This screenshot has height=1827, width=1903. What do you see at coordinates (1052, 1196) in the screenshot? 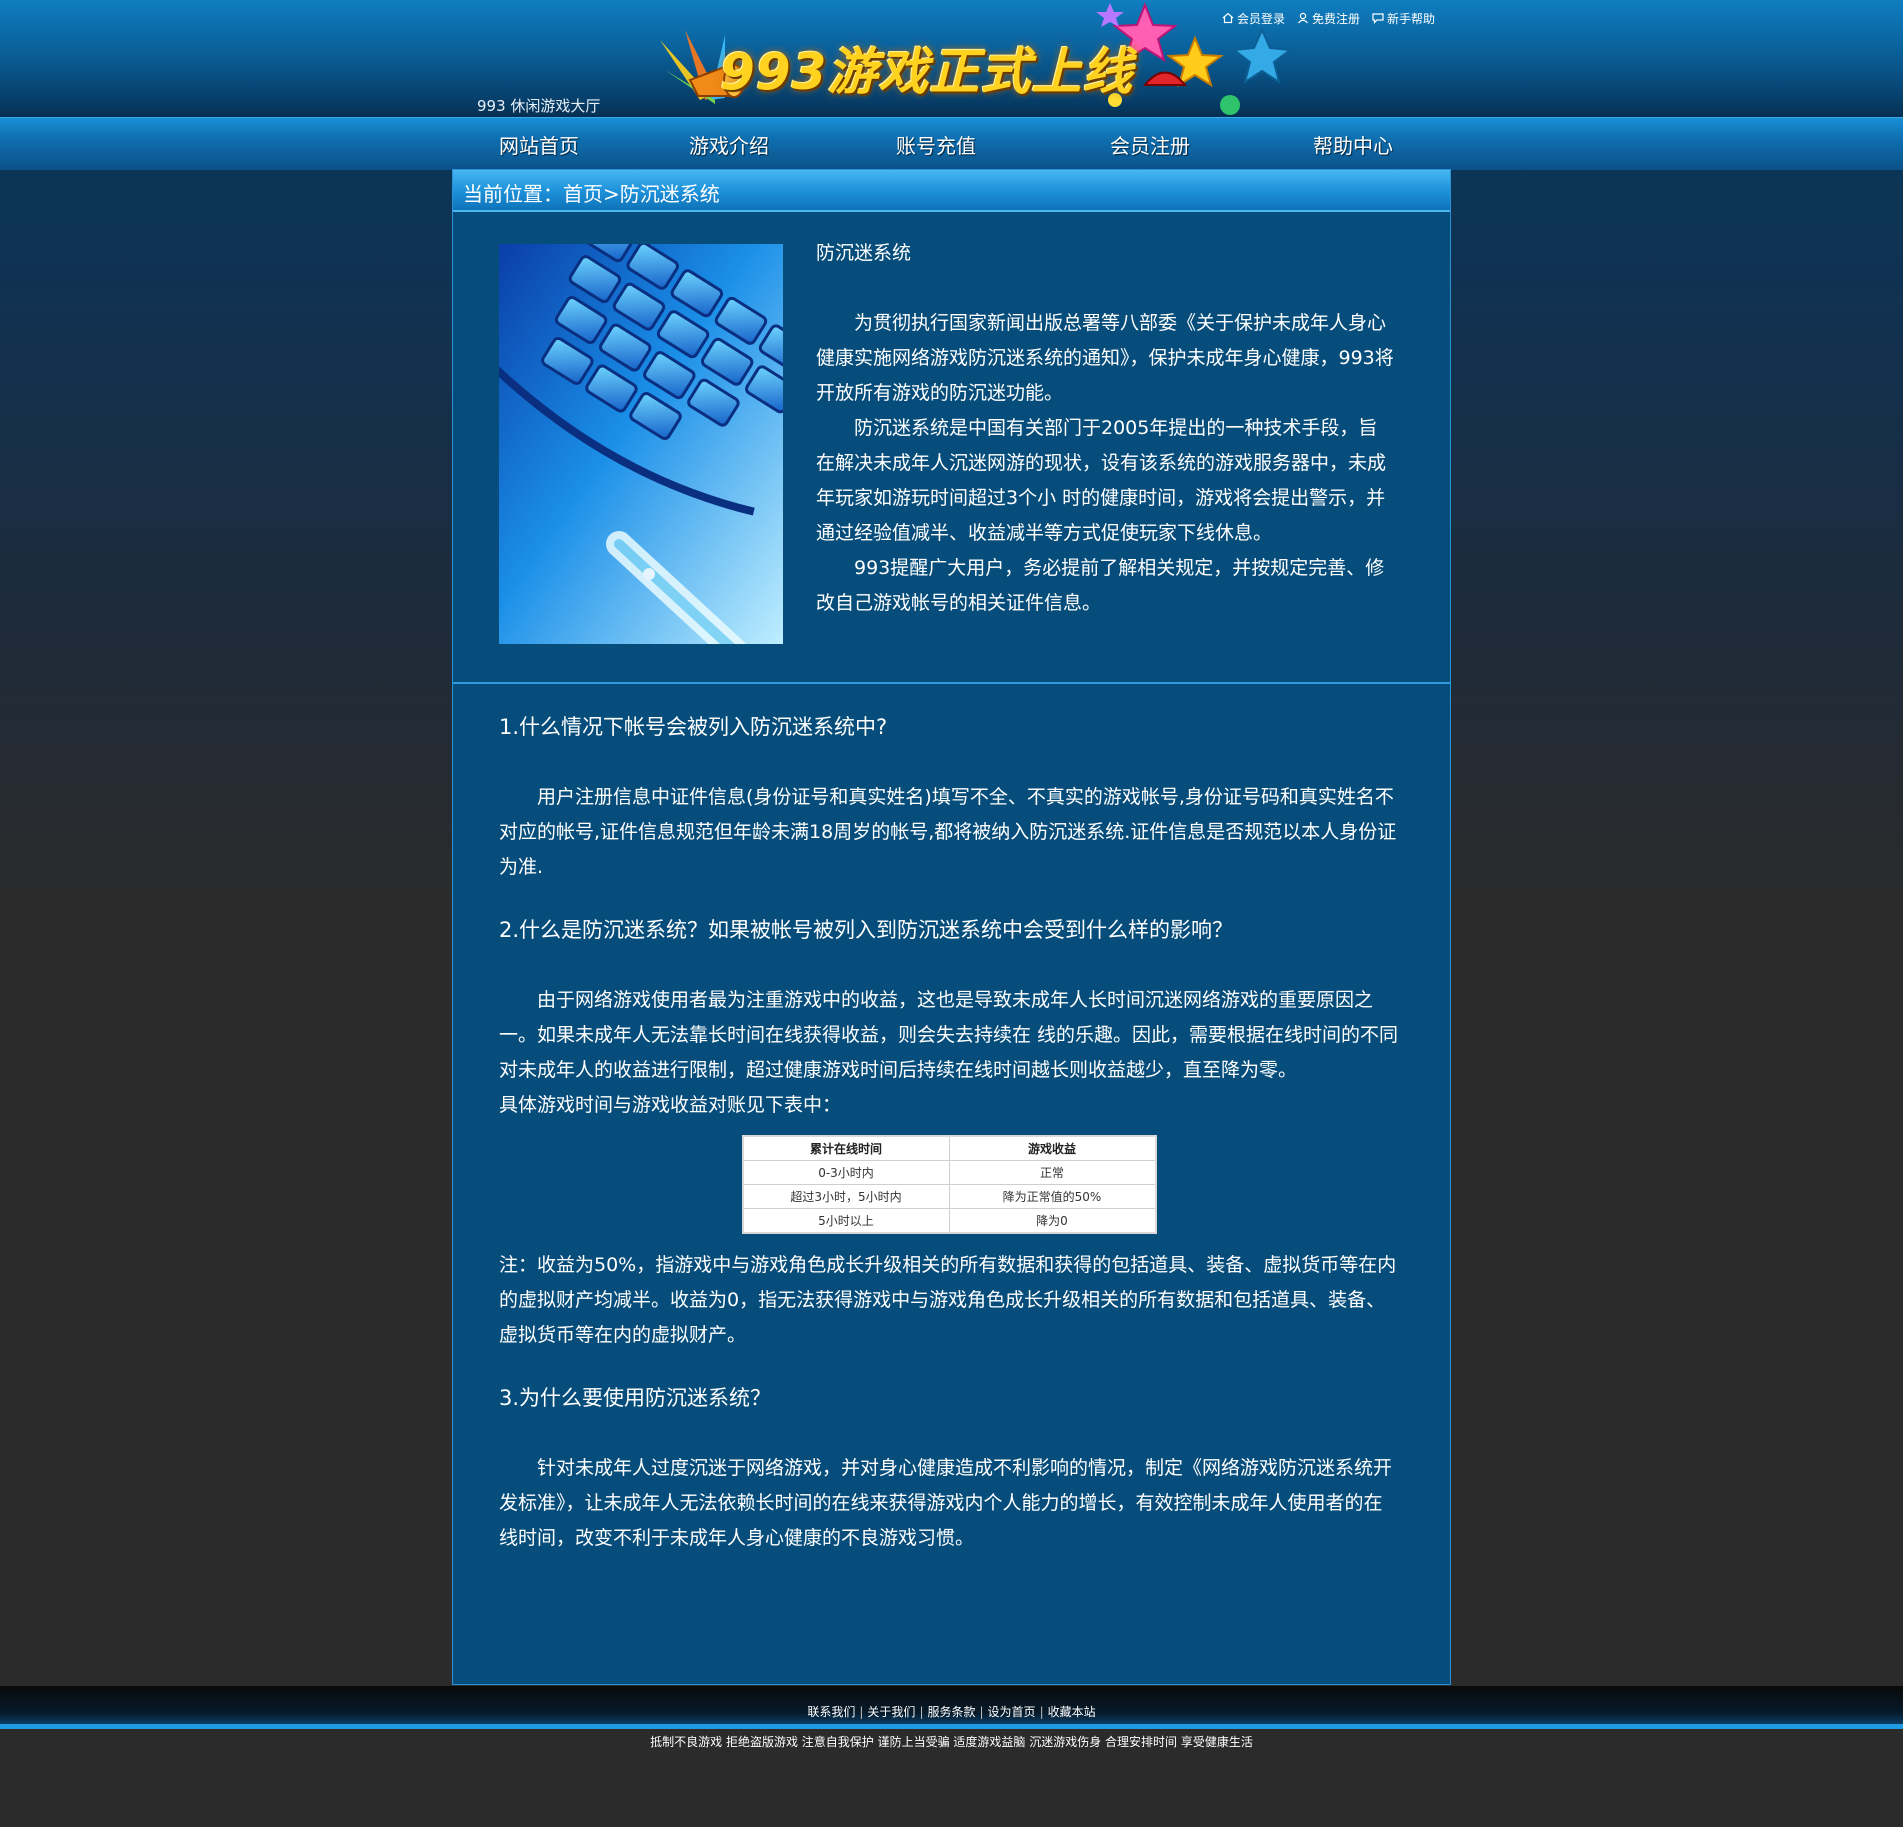
I see `table-cell: 降为正常值的50%` at bounding box center [1052, 1196].